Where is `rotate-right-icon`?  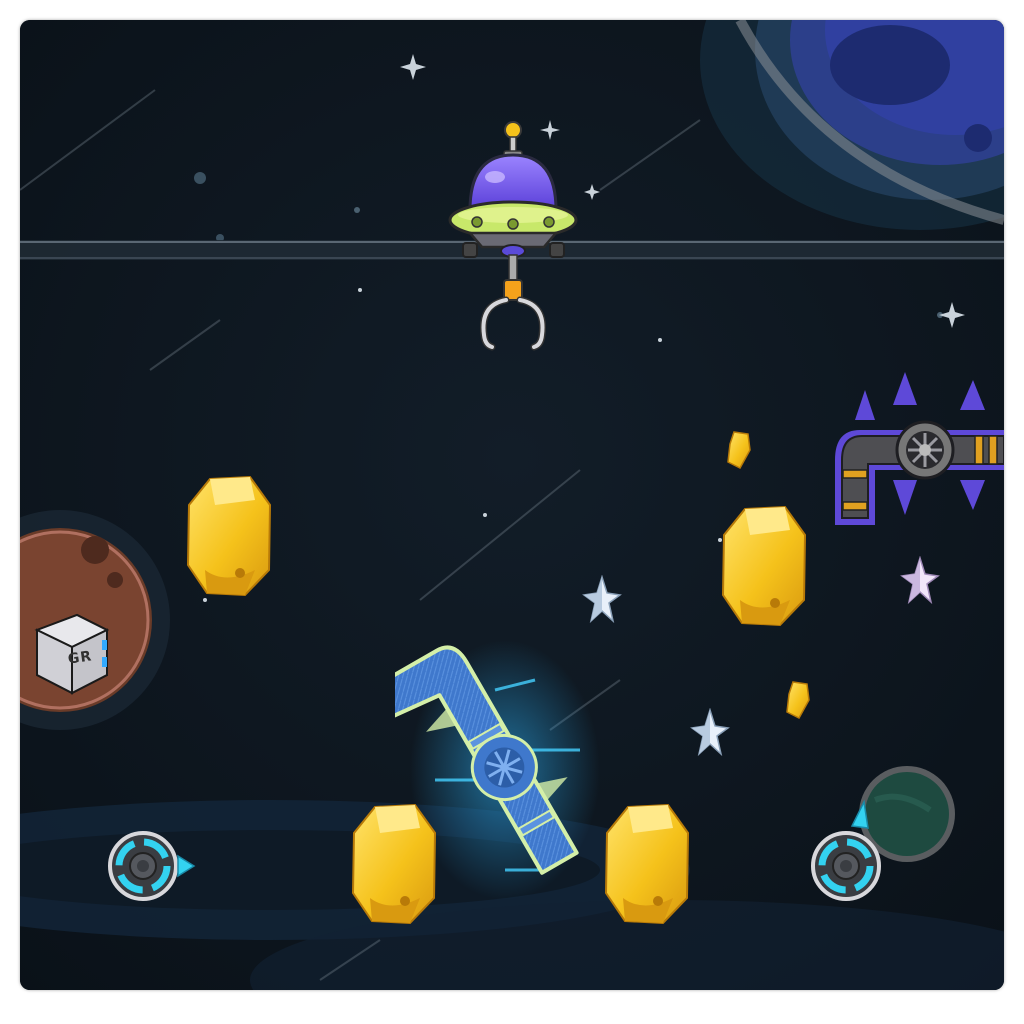
rotate-right-icon is located at coordinates (859, 814).